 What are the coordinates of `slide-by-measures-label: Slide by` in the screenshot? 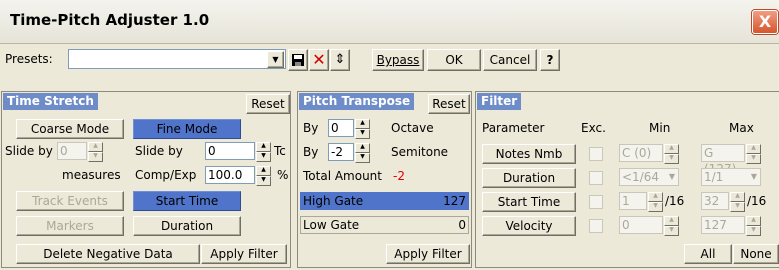 It's located at (29, 151).